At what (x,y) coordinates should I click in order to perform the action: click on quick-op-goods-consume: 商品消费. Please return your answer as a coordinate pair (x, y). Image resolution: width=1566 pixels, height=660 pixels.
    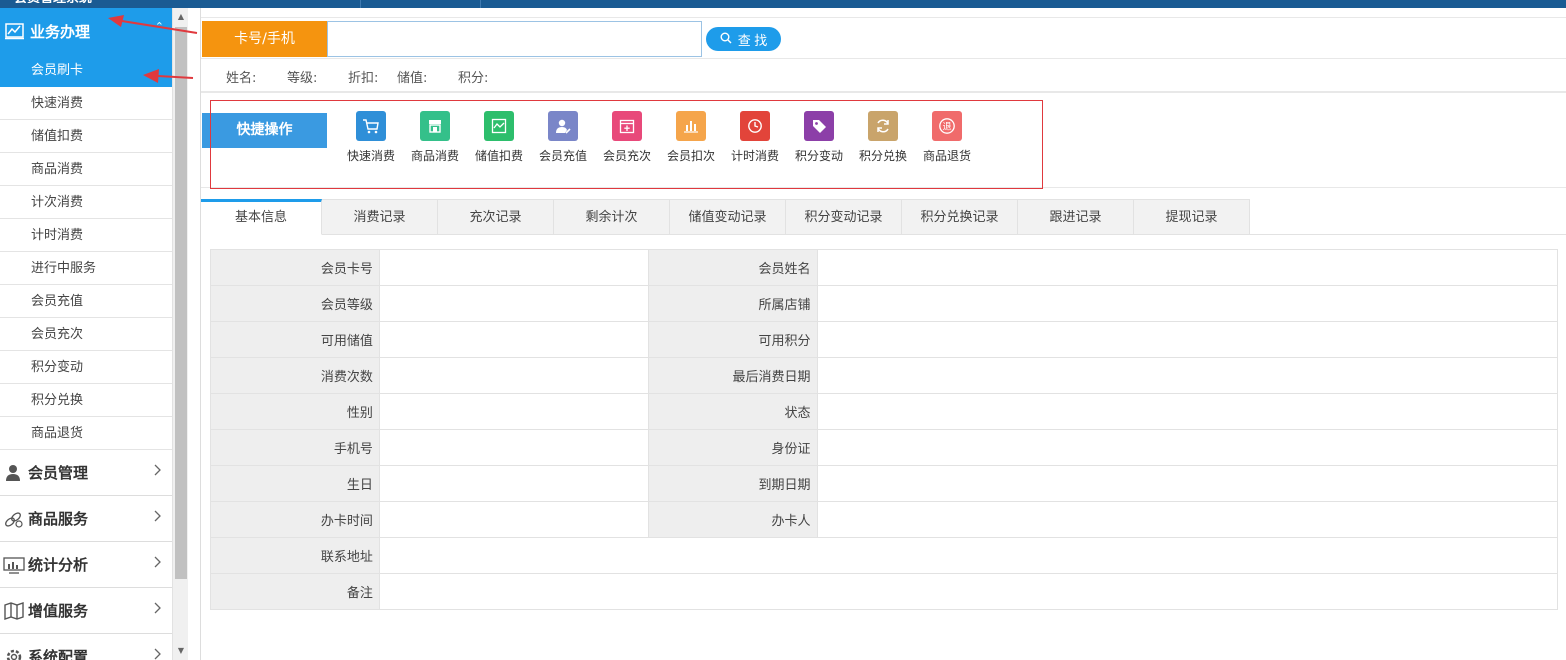
    Looking at the image, I should click on (435, 137).